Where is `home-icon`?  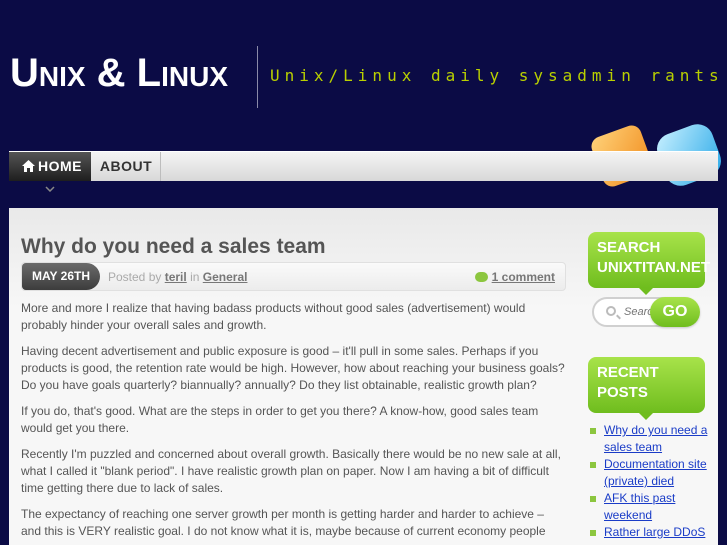 home-icon is located at coordinates (28, 166).